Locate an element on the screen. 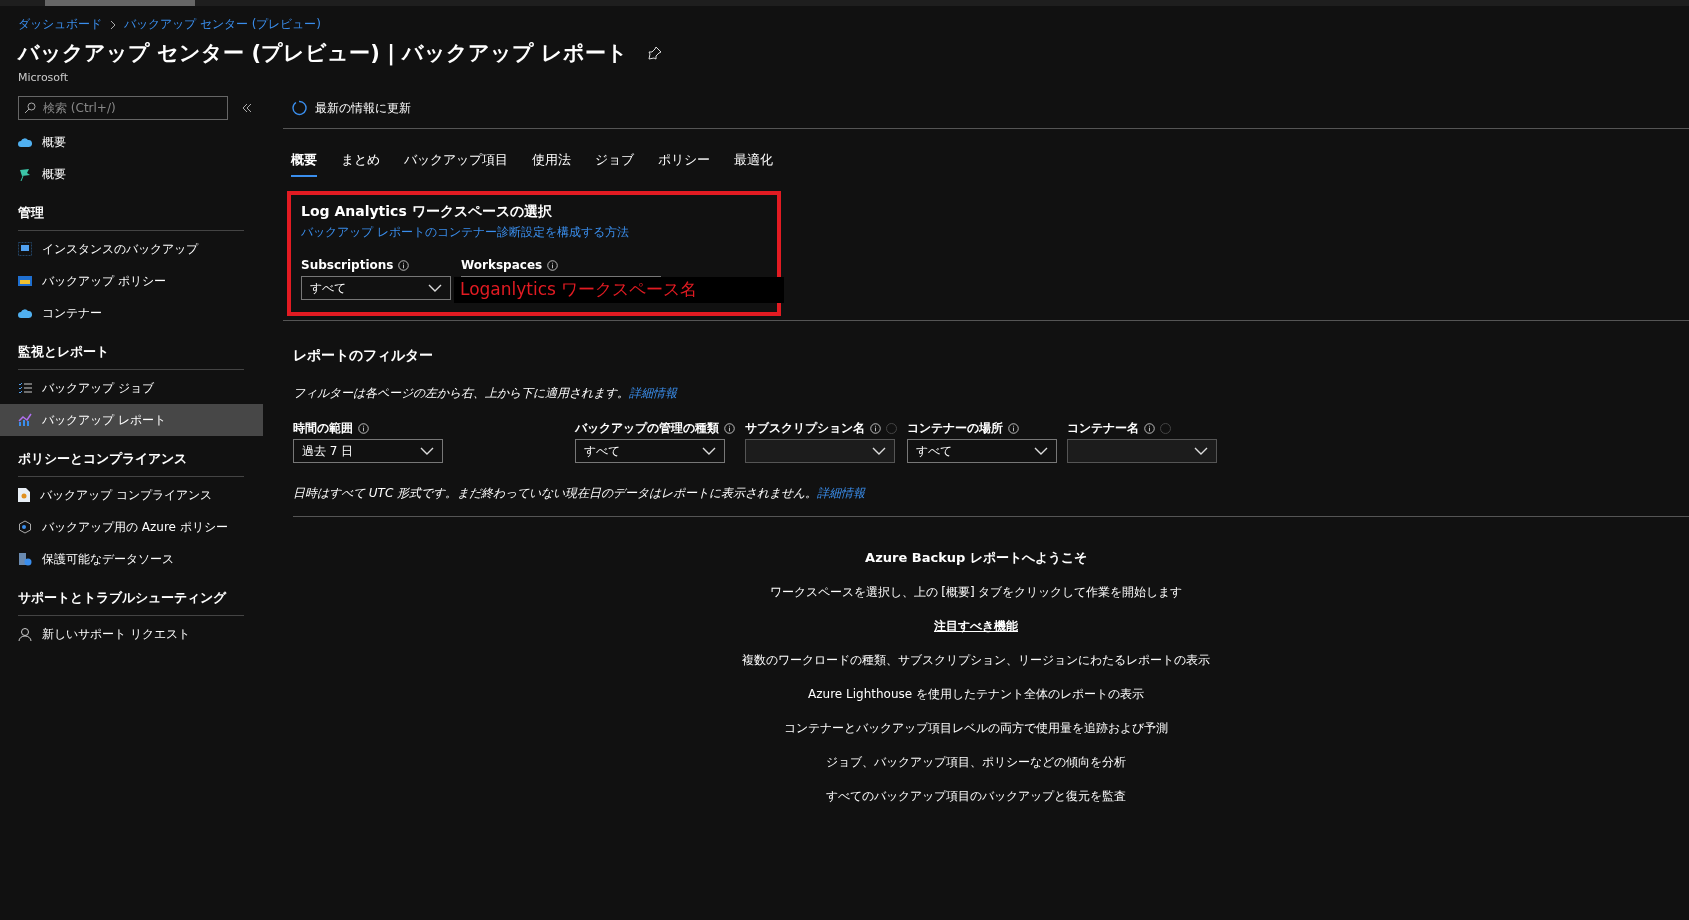 The height and width of the screenshot is (920, 1689). pin-icon is located at coordinates (655, 53).